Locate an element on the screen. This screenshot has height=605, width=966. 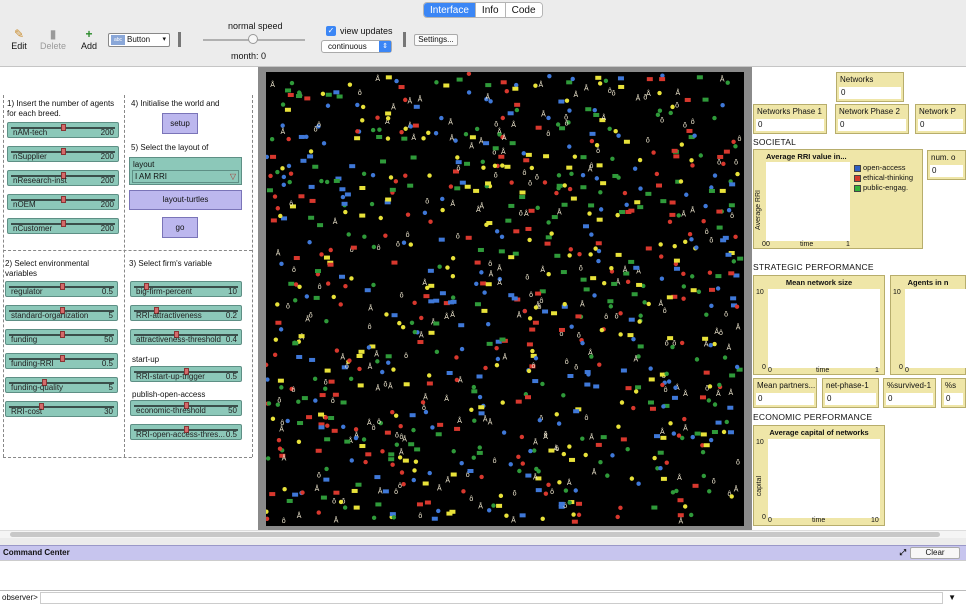
slider-regulator: regulator 0.5 is located at coordinates (61, 289).